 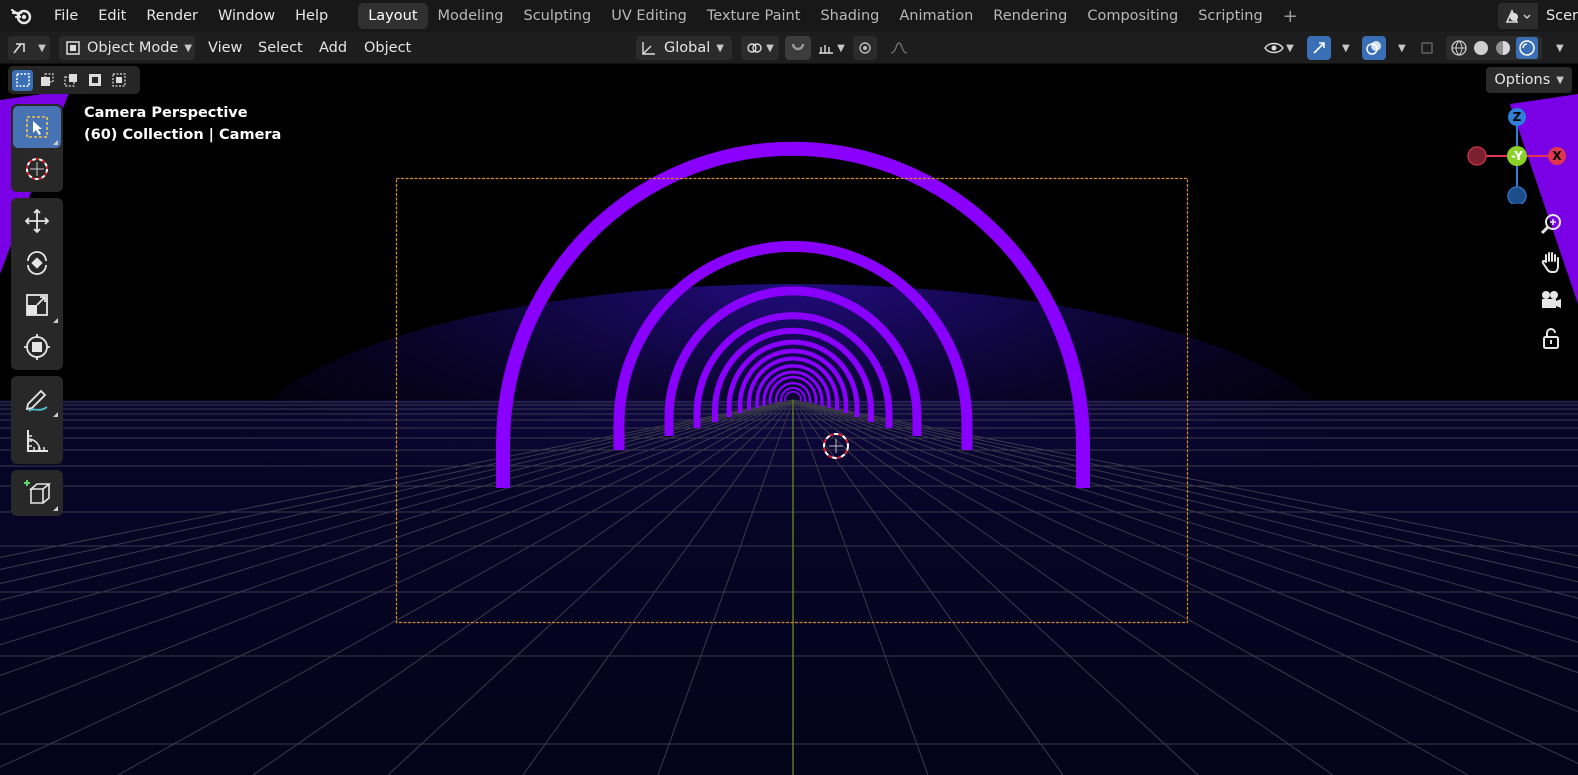 What do you see at coordinates (754, 16) in the screenshot?
I see `tab-texture-paint: Texture Paint` at bounding box center [754, 16].